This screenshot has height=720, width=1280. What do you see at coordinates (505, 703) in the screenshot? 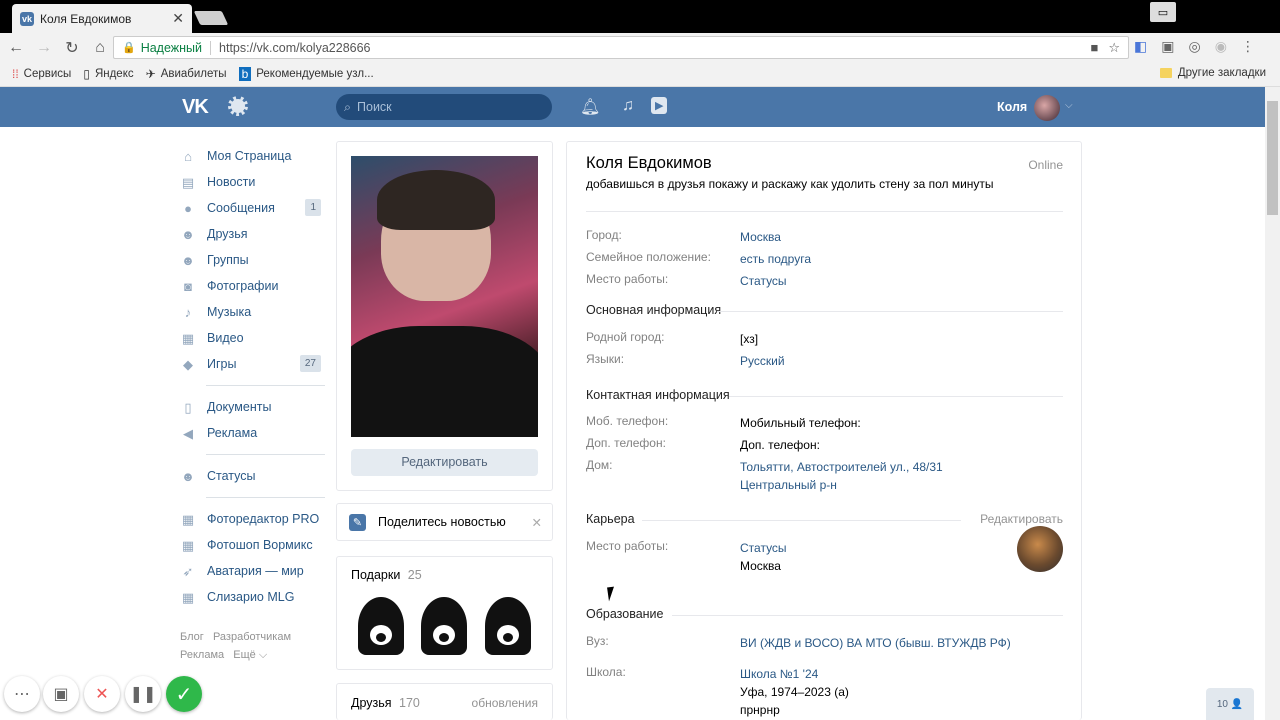
I see `friends-updates-link: обновления` at bounding box center [505, 703].